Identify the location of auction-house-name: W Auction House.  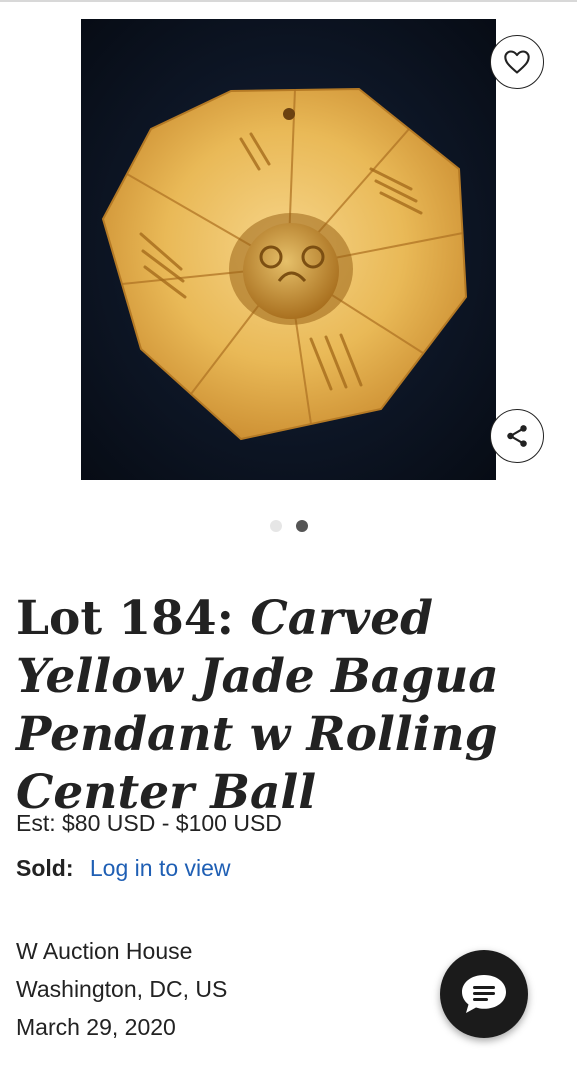
(121, 951).